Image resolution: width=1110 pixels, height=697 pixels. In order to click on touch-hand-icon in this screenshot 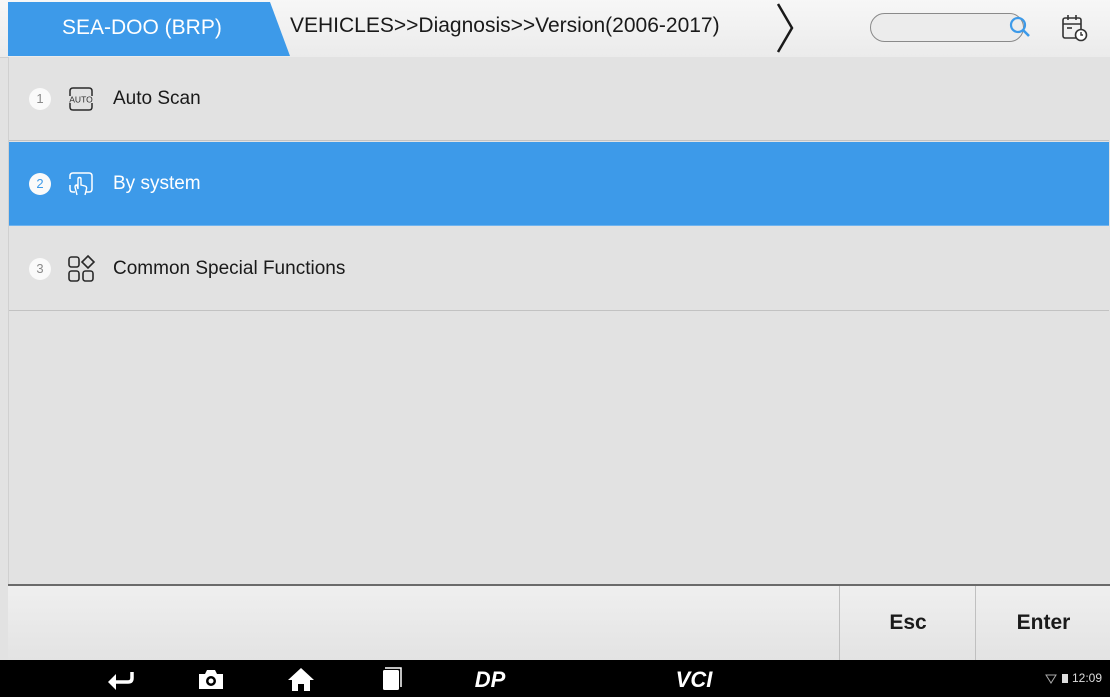, I will do `click(81, 184)`.